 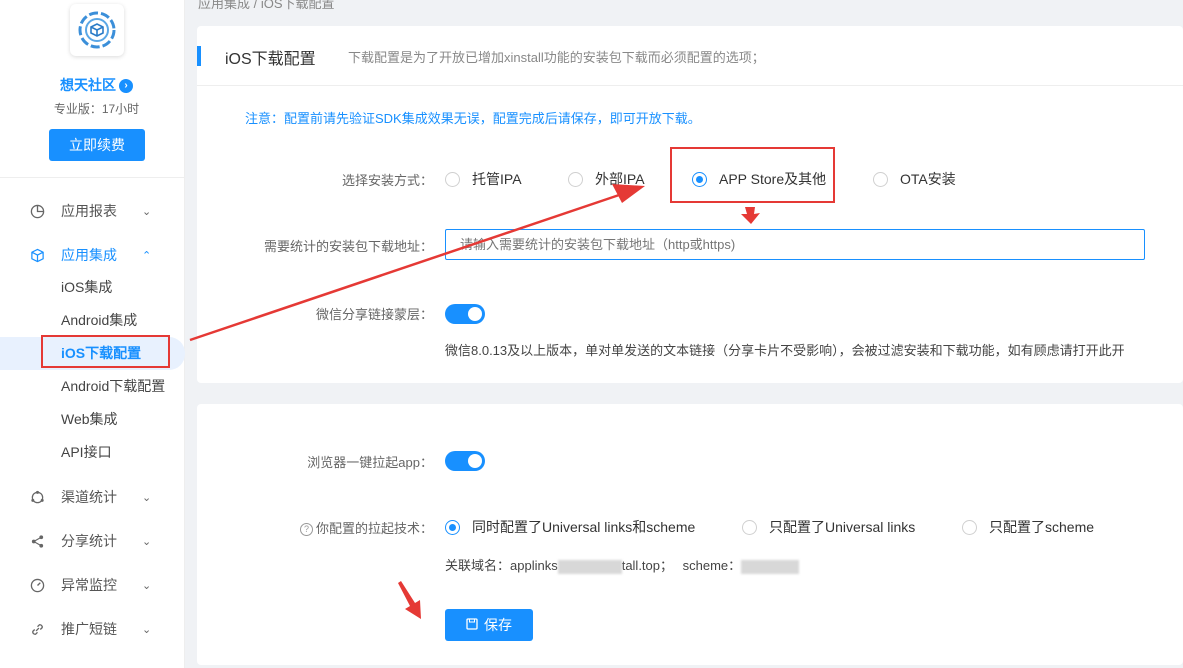 What do you see at coordinates (842, 527) in the screenshot?
I see `radio-label: 只配置了Universal links` at bounding box center [842, 527].